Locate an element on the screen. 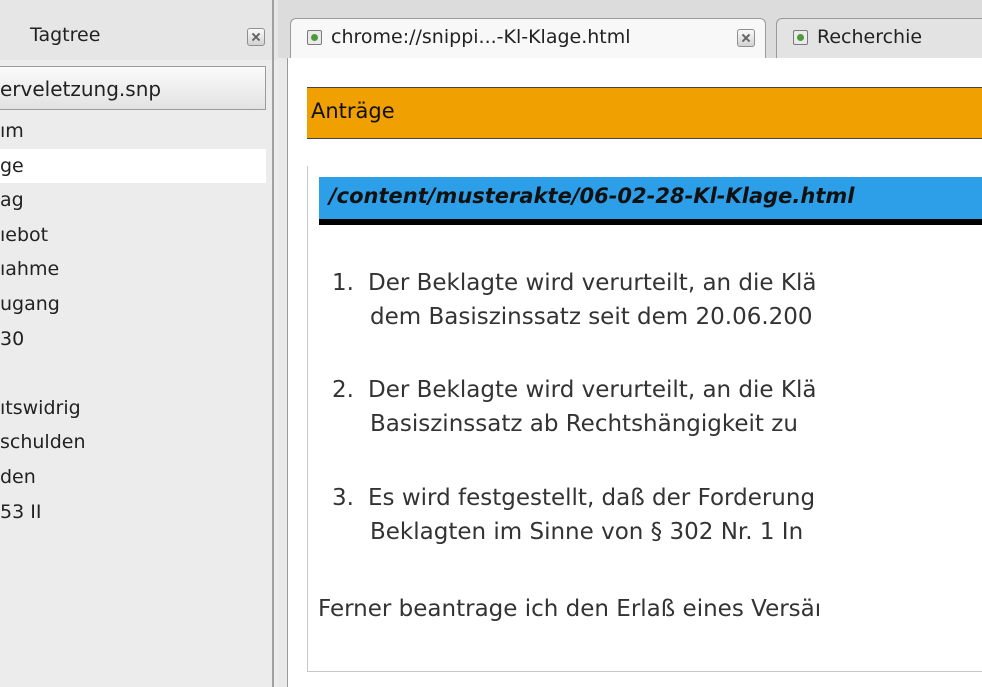  tree-item: 53 II is located at coordinates (133, 512).